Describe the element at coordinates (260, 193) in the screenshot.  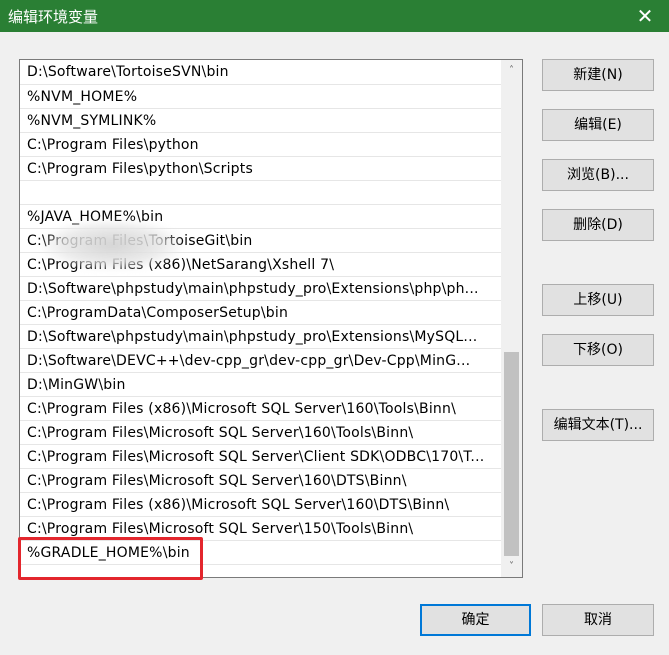
I see `path-list-item` at that location.